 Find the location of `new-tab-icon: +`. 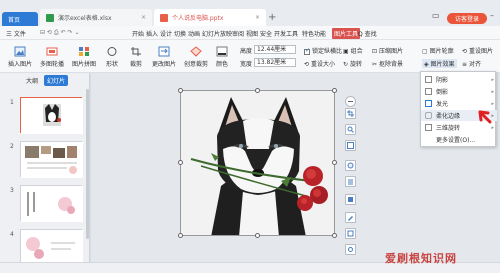

new-tab-icon: + is located at coordinates (272, 17).